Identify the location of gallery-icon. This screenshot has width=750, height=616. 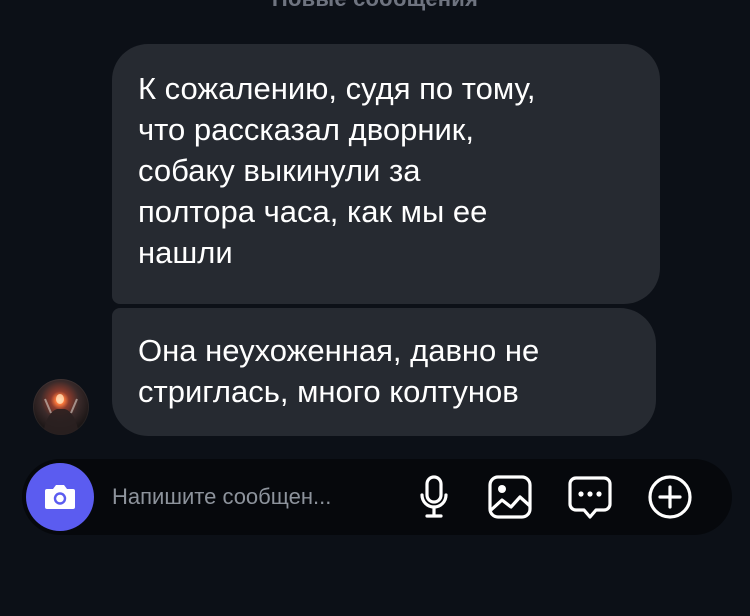
(510, 497).